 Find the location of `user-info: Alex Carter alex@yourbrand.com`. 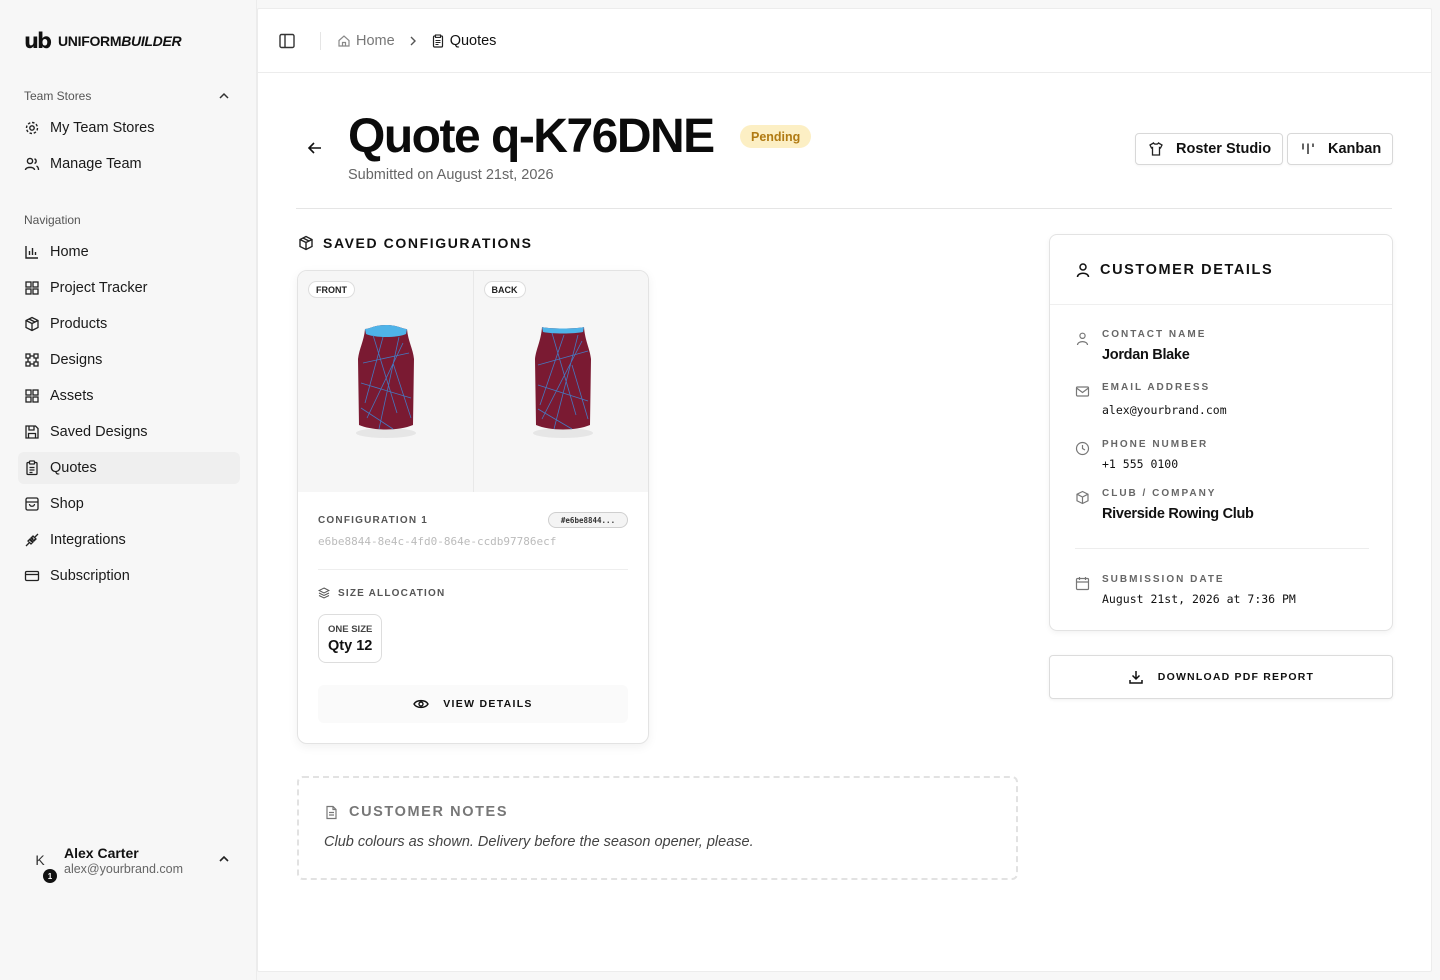

user-info: Alex Carter alex@yourbrand.com is located at coordinates (123, 860).